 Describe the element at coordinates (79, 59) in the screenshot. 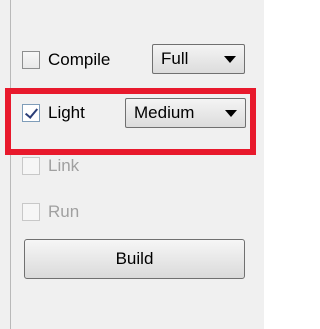

I see `compile-label: Compile` at that location.